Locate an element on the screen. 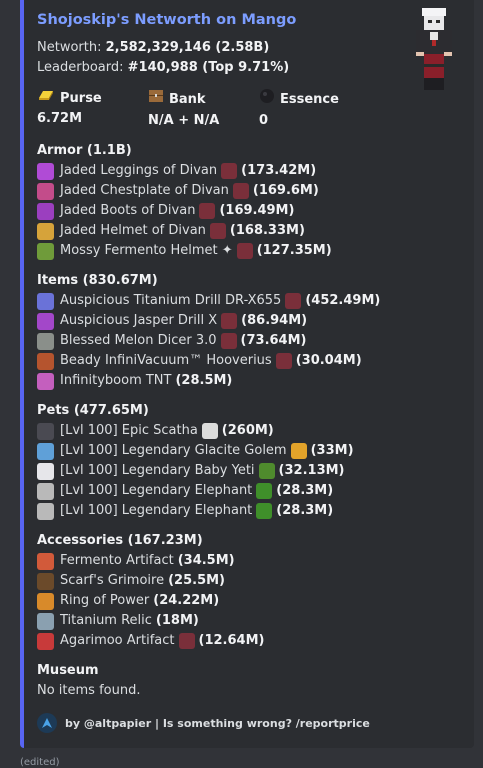 The image size is (483, 768). networth-label: Networth: is located at coordinates (69, 47).